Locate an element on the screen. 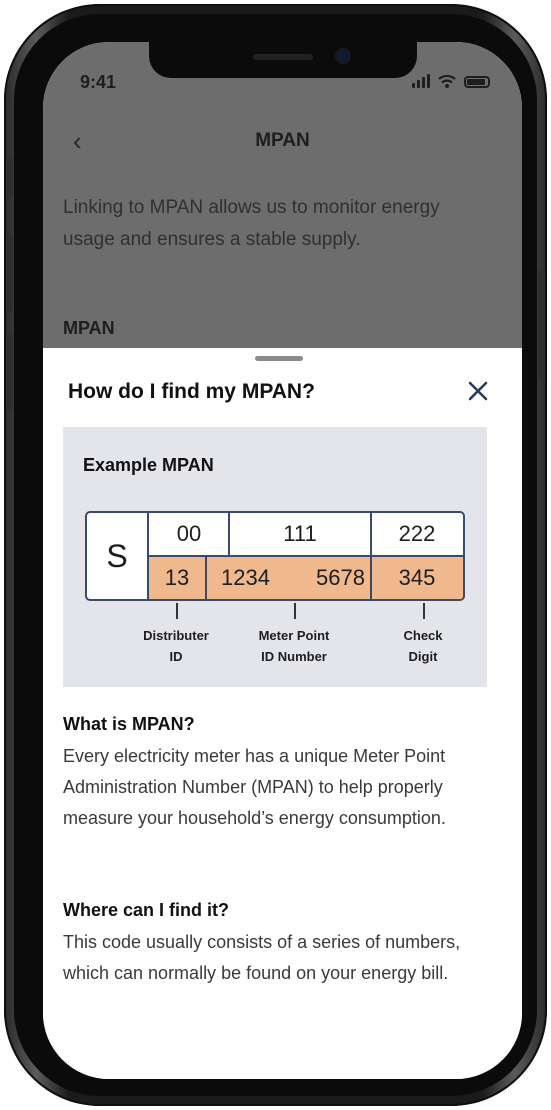 The image size is (551, 1110). silent-switch is located at coordinates (9, 178).